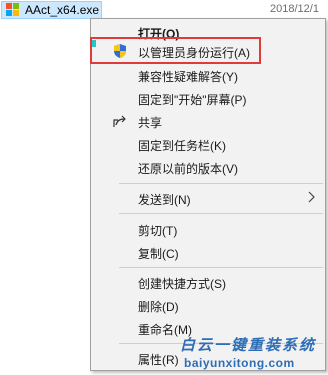  Describe the element at coordinates (150, 123) in the screenshot. I see `menu-item-label: 共享` at that location.